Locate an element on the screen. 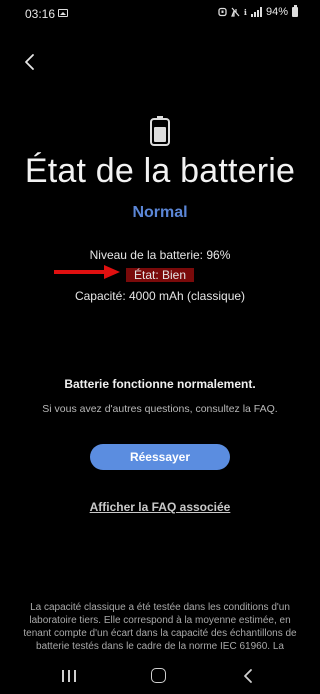 This screenshot has width=320, height=694. status-icons: ℹ 94% is located at coordinates (258, 11).